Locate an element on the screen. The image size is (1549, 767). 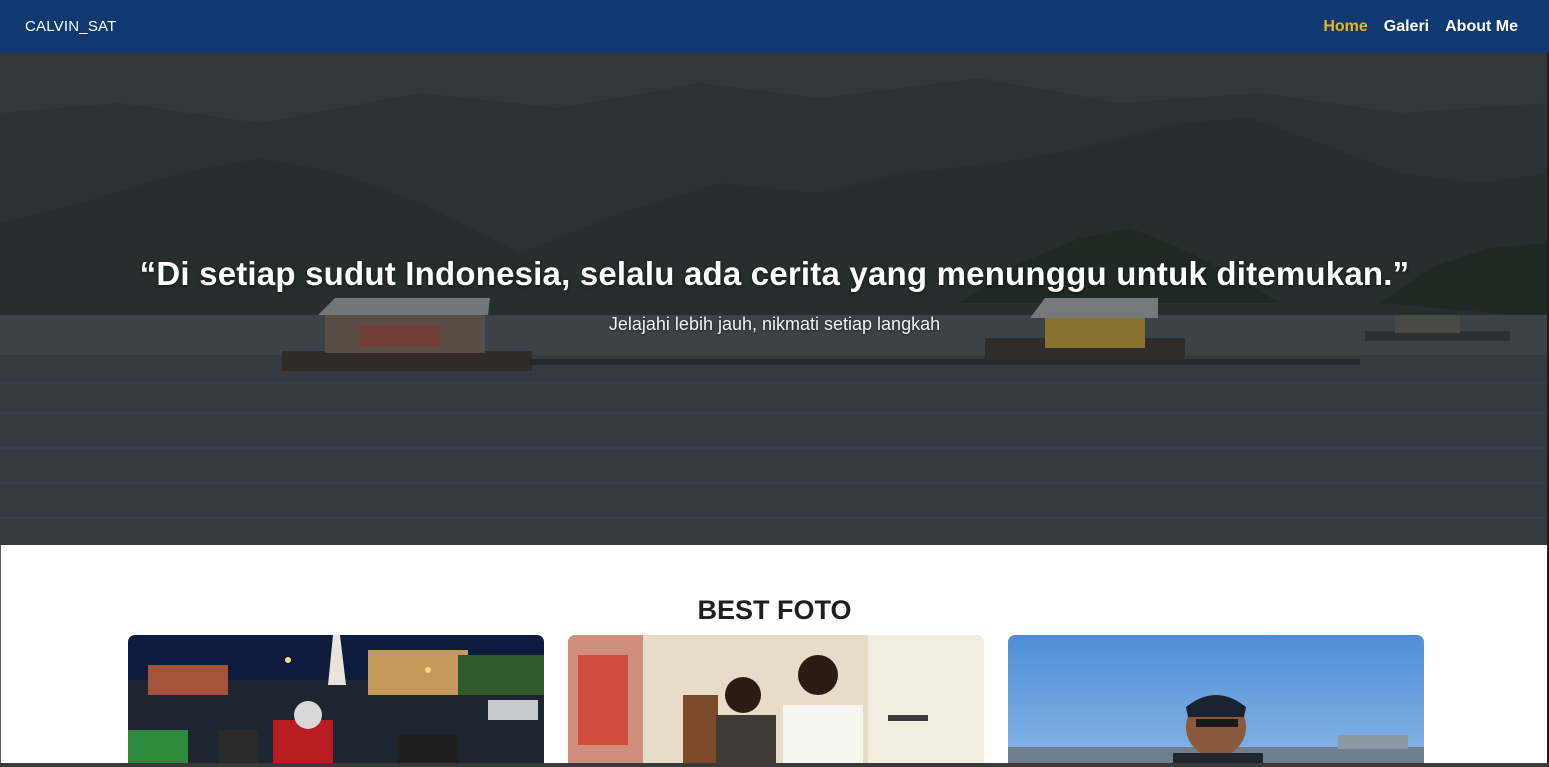
nav-links: Home Galeri About Me is located at coordinates (1420, 27).